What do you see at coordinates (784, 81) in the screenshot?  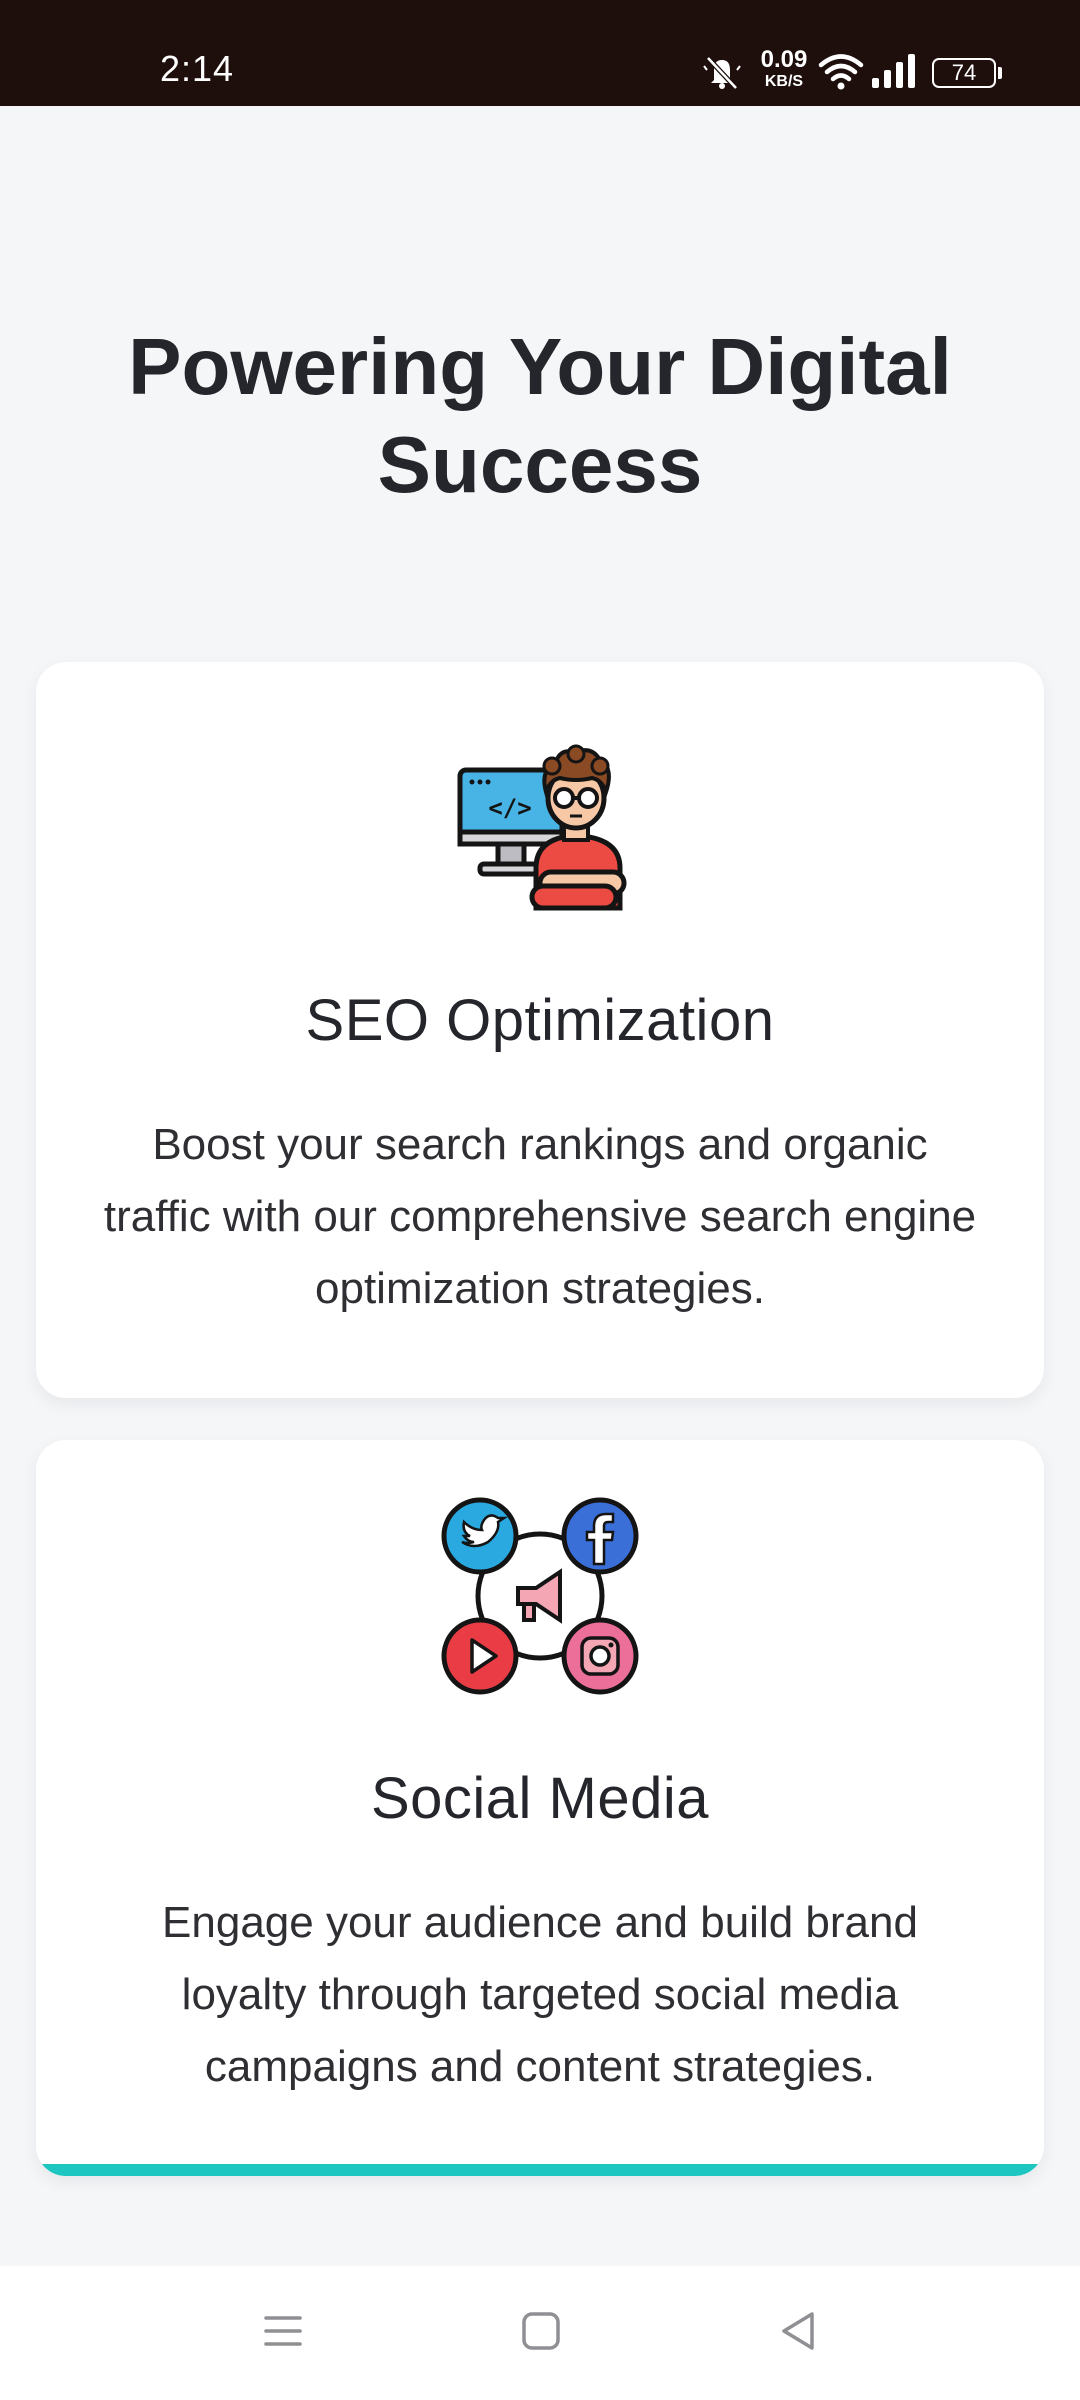 I see `net-speed-unit: KB/S` at bounding box center [784, 81].